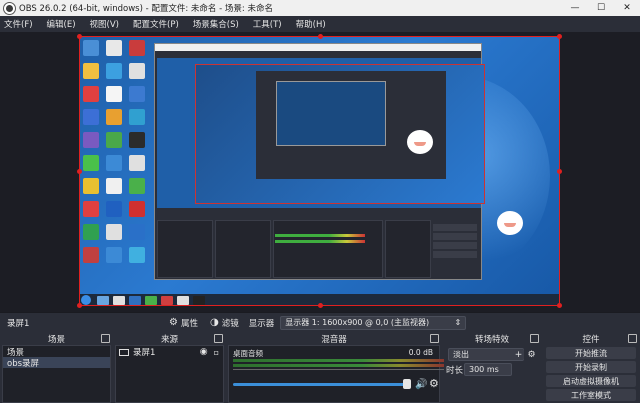 The height and width of the screenshot is (403, 640). Describe the element at coordinates (56, 363) in the screenshot. I see `scene-item: obs录屏` at that location.